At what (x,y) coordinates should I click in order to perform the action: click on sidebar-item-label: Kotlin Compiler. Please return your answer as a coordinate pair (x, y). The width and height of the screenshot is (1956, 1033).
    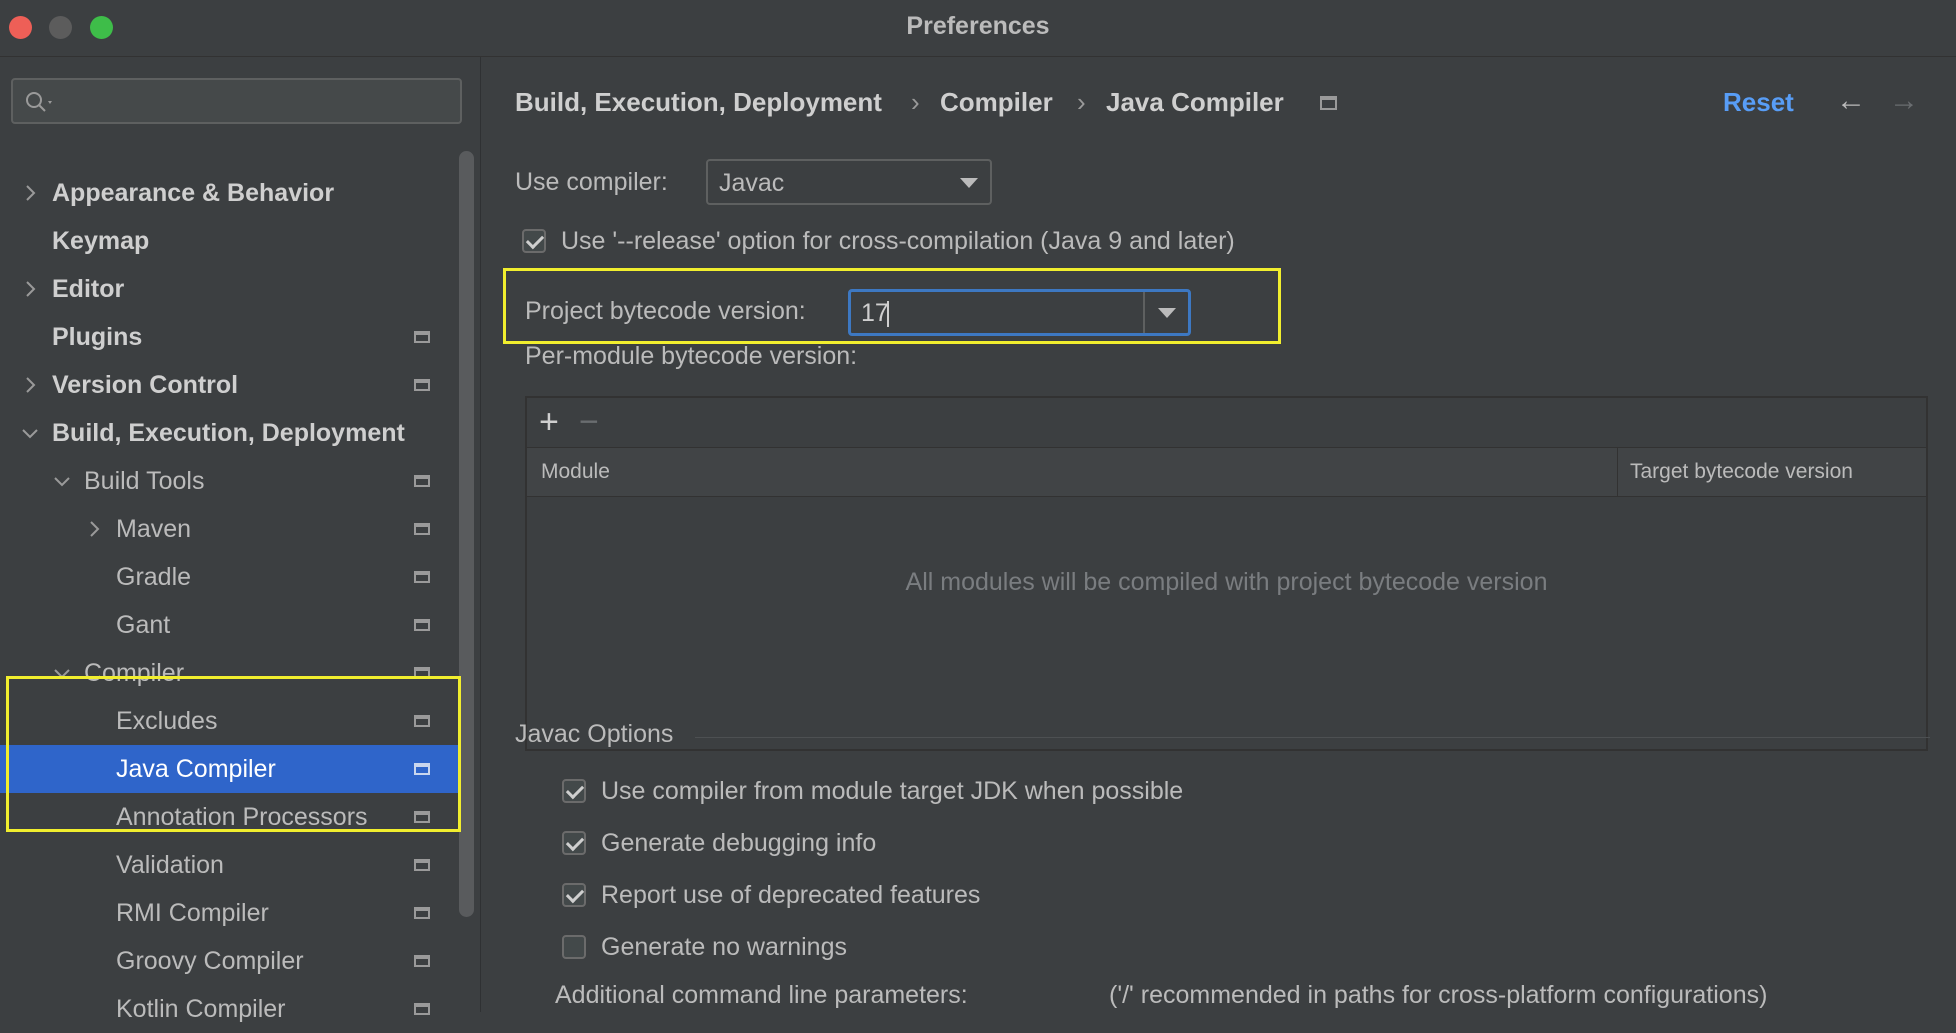
    Looking at the image, I should click on (201, 1009).